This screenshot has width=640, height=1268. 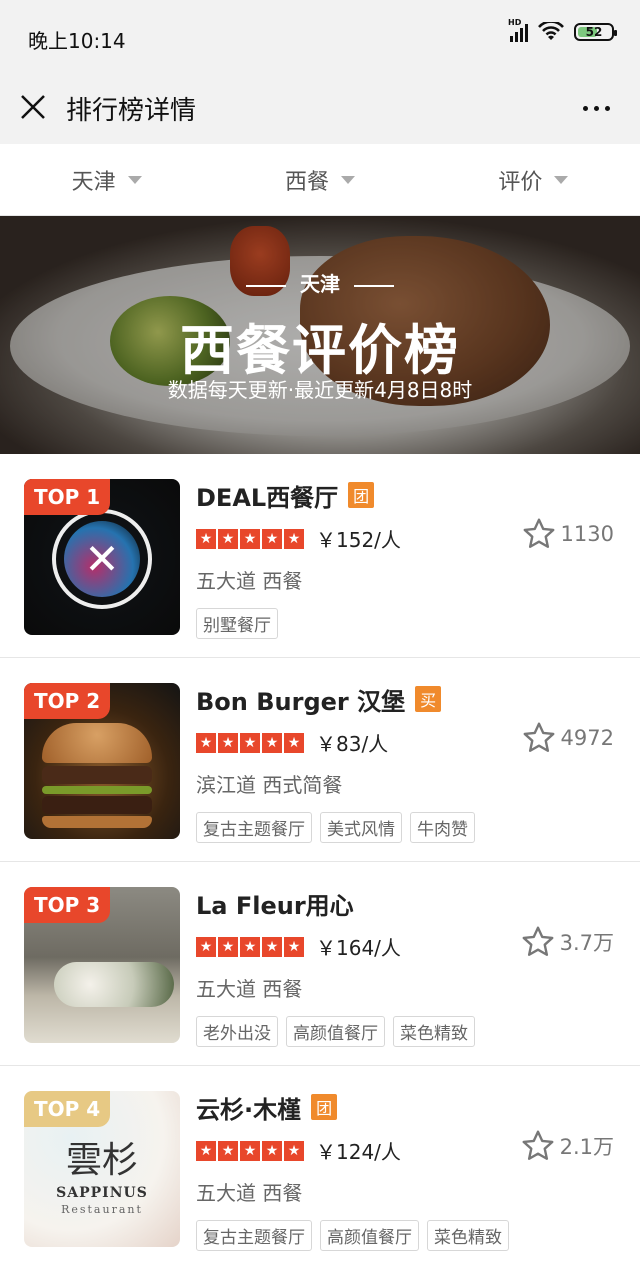 I want to click on price-per-person: ￥152/人, so click(x=358, y=540).